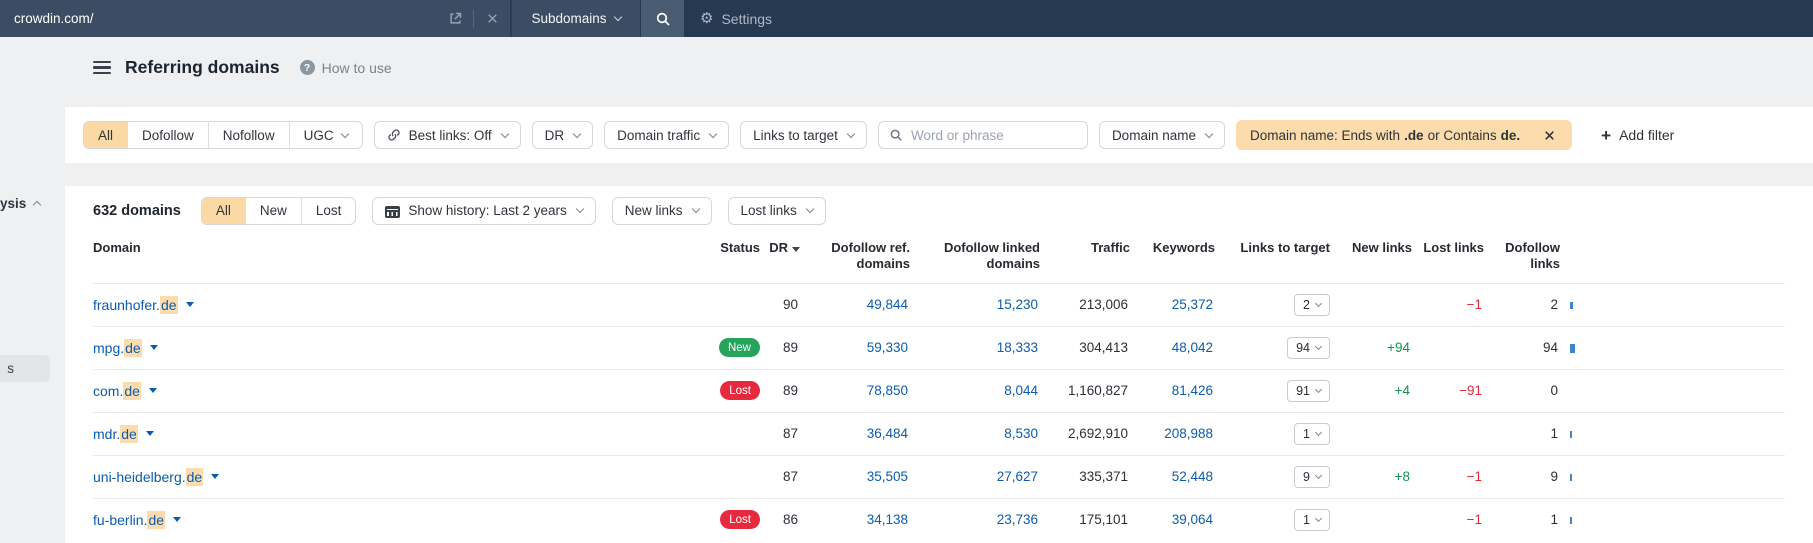 Image resolution: width=1813 pixels, height=543 pixels. What do you see at coordinates (102, 67) in the screenshot?
I see `menu-icon` at bounding box center [102, 67].